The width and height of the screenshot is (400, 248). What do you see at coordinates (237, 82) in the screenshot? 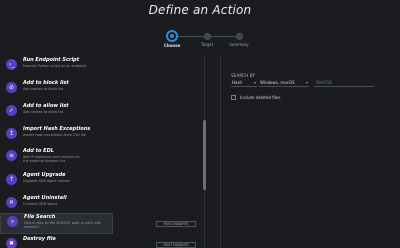
I see `search-type-value: Hash` at bounding box center [237, 82].